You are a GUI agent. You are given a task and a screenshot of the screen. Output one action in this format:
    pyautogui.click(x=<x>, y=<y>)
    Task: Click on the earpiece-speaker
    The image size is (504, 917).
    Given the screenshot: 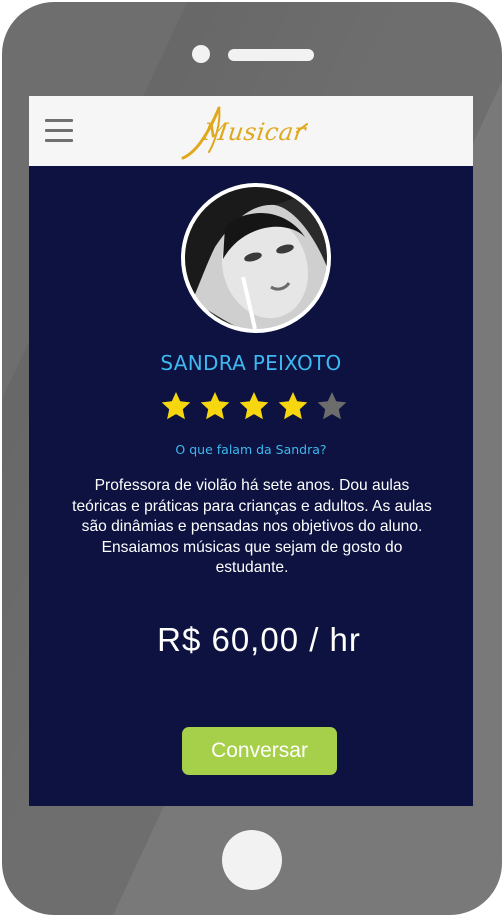 What is the action you would take?
    pyautogui.click(x=271, y=55)
    